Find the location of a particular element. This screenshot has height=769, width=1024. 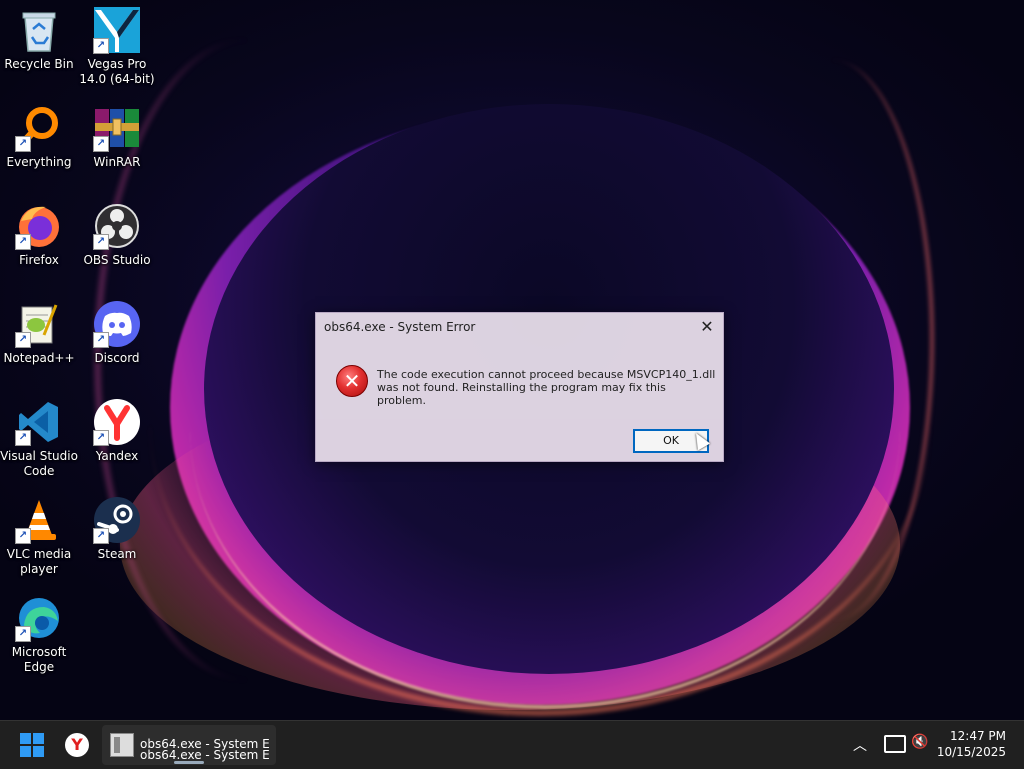

close-icon: ✕ is located at coordinates (707, 327).